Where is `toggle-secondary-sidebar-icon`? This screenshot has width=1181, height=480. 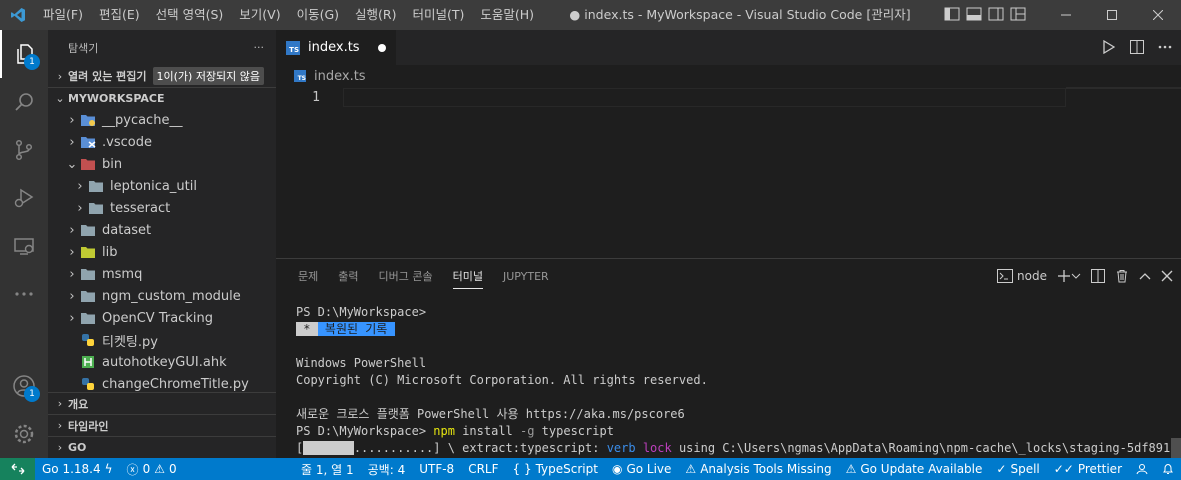 toggle-secondary-sidebar-icon is located at coordinates (996, 14).